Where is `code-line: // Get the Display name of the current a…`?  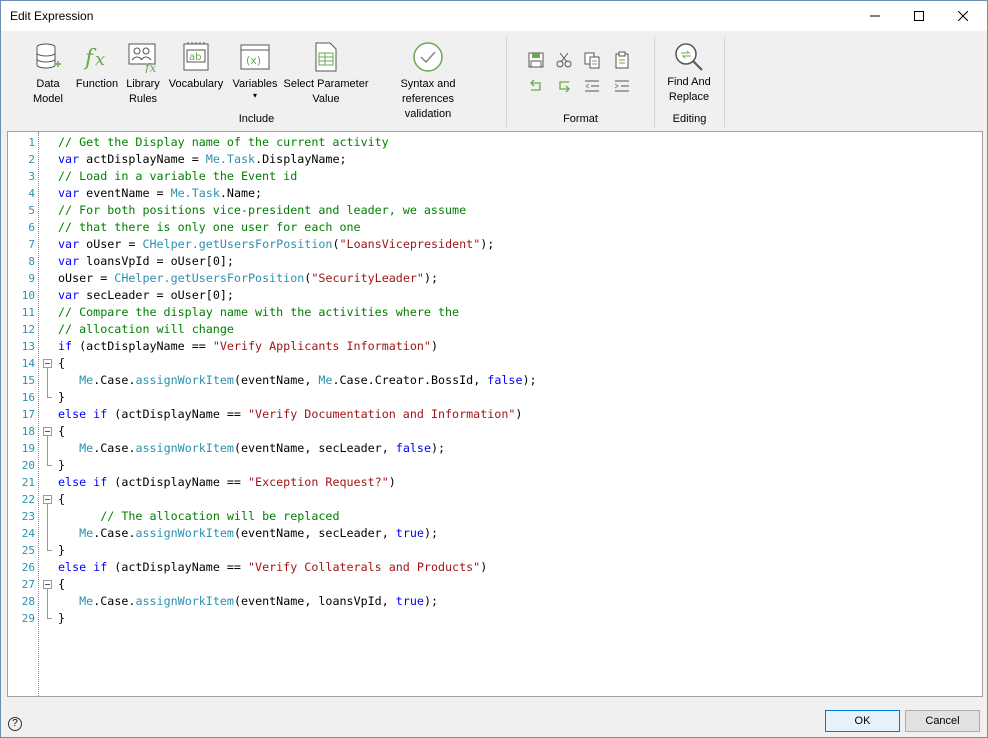 code-line: // Get the Display name of the current a… is located at coordinates (297, 142).